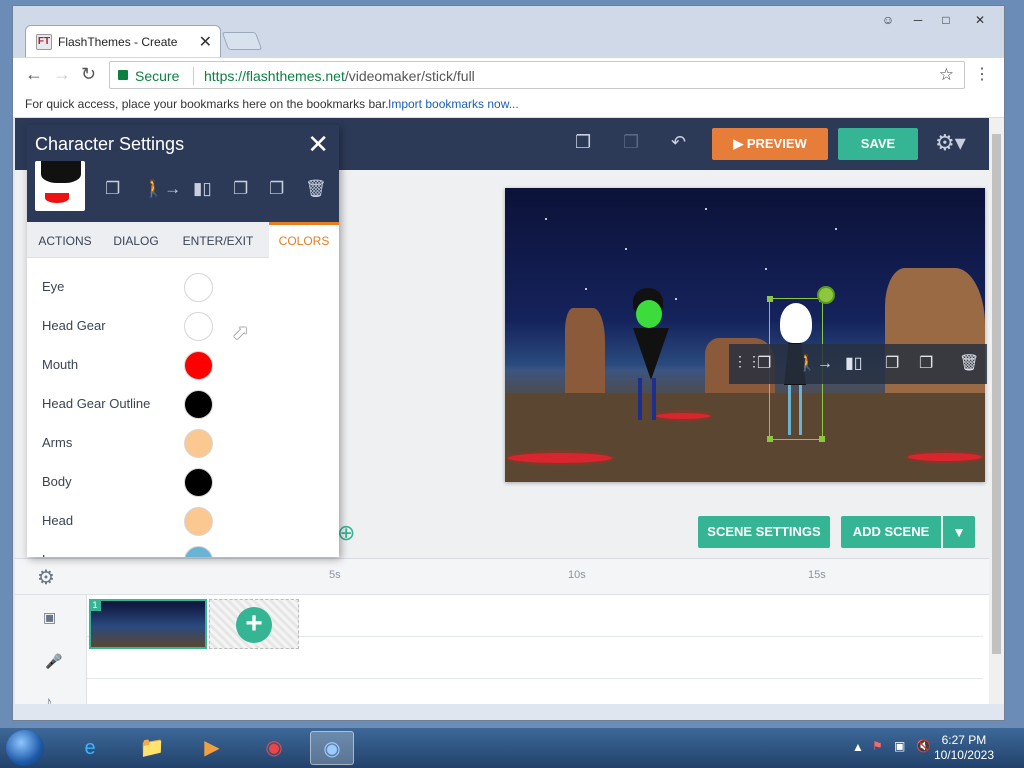 Image resolution: width=1024 pixels, height=768 pixels. What do you see at coordinates (583, 142) in the screenshot?
I see `copy-icon: ❐` at bounding box center [583, 142].